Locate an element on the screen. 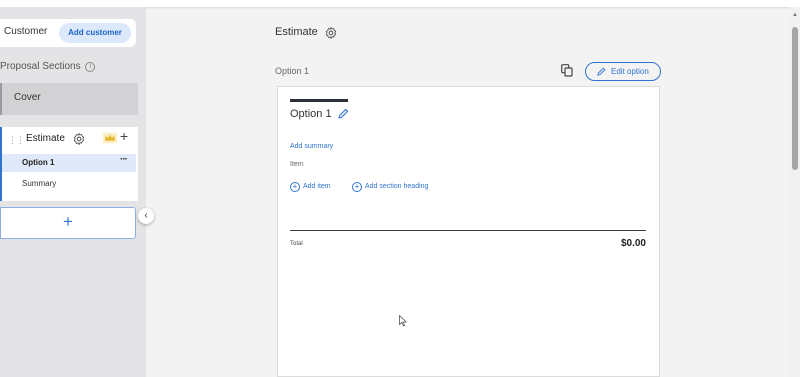 The image size is (800, 377). estimate-label: Estimate is located at coordinates (45, 138).